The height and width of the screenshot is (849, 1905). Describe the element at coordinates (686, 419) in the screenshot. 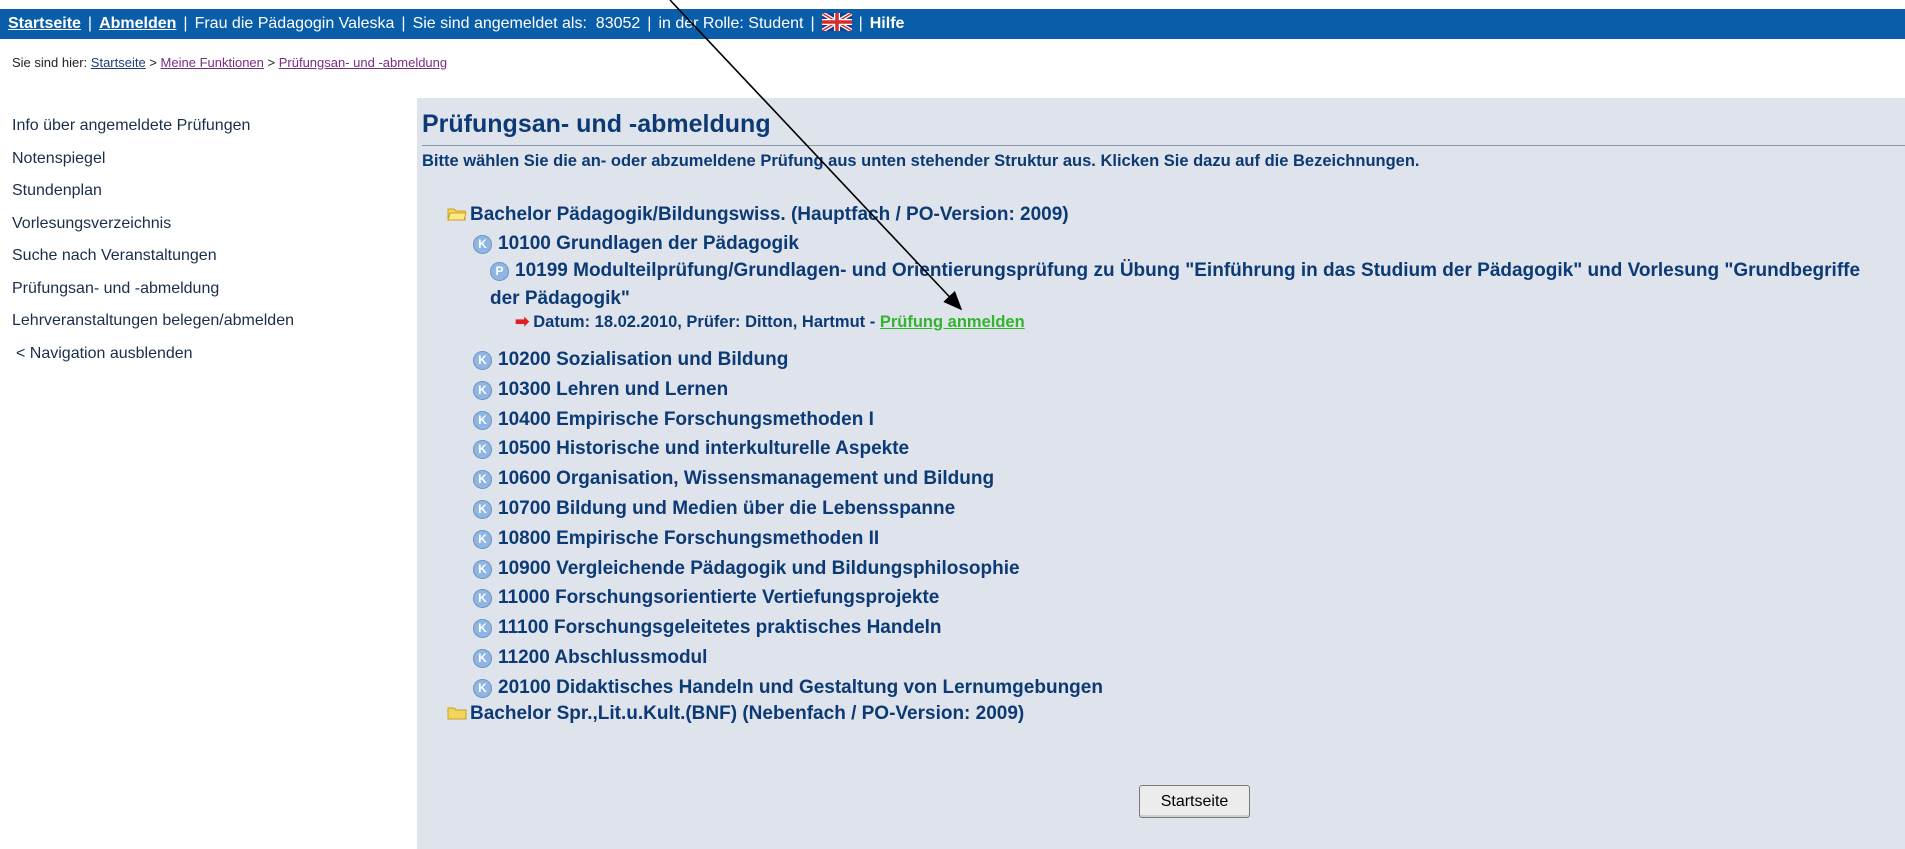

I see `module-label: 10400 Empirische Forschungsmethoden I` at that location.